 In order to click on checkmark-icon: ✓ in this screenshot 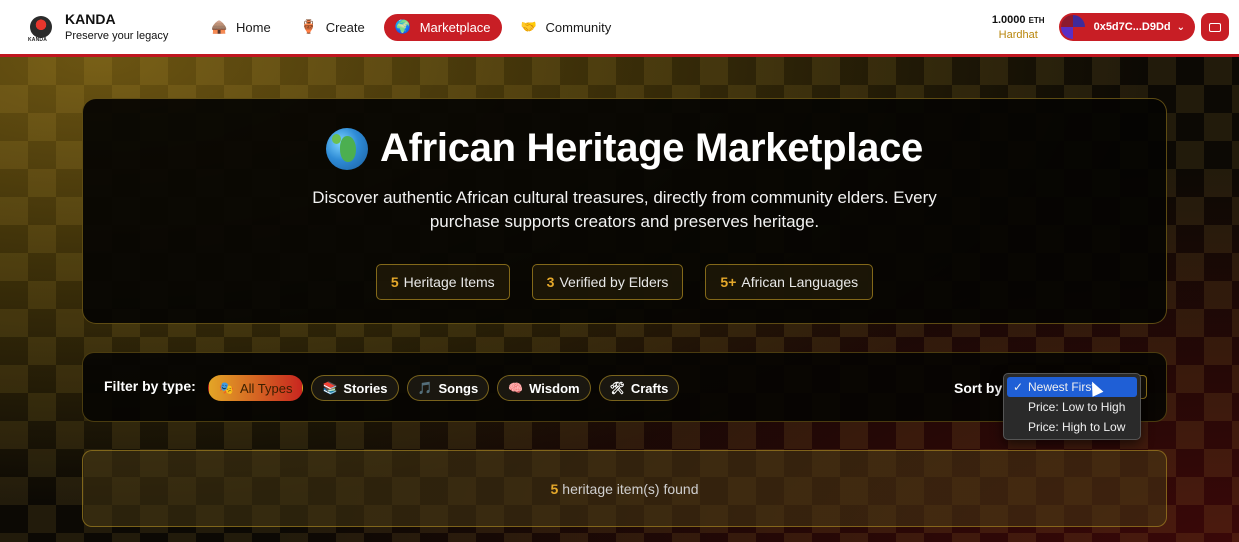, I will do `click(1018, 387)`.